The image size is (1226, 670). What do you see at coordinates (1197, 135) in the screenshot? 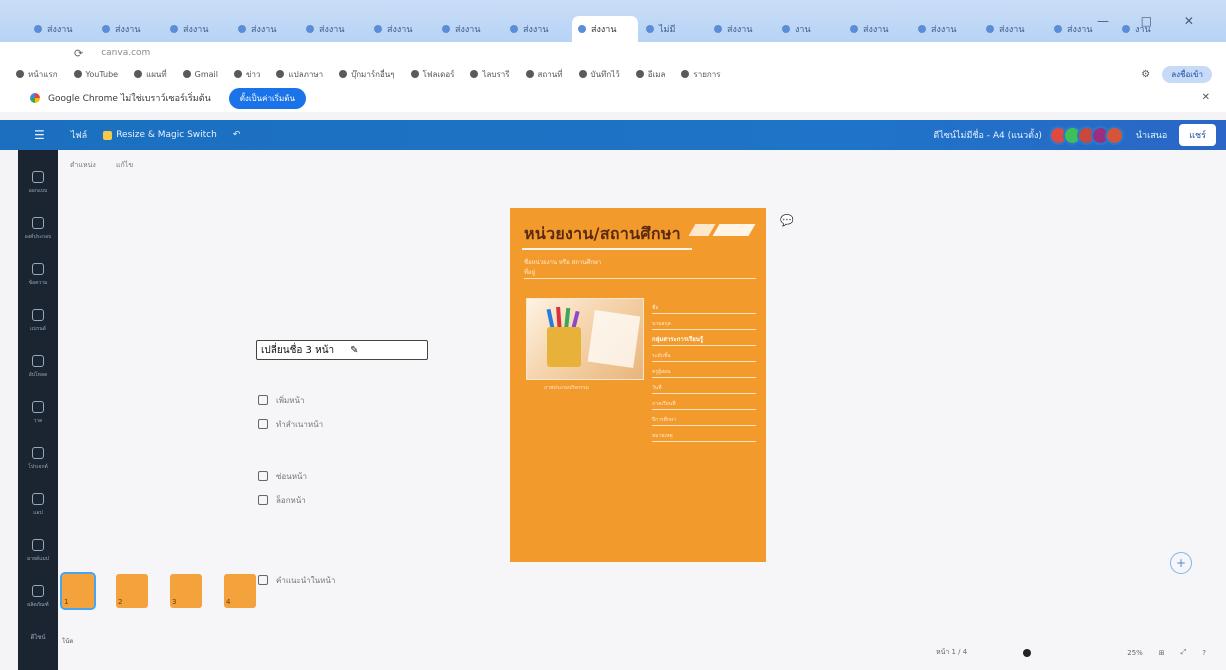
I see `share-button: แชร์` at bounding box center [1197, 135].